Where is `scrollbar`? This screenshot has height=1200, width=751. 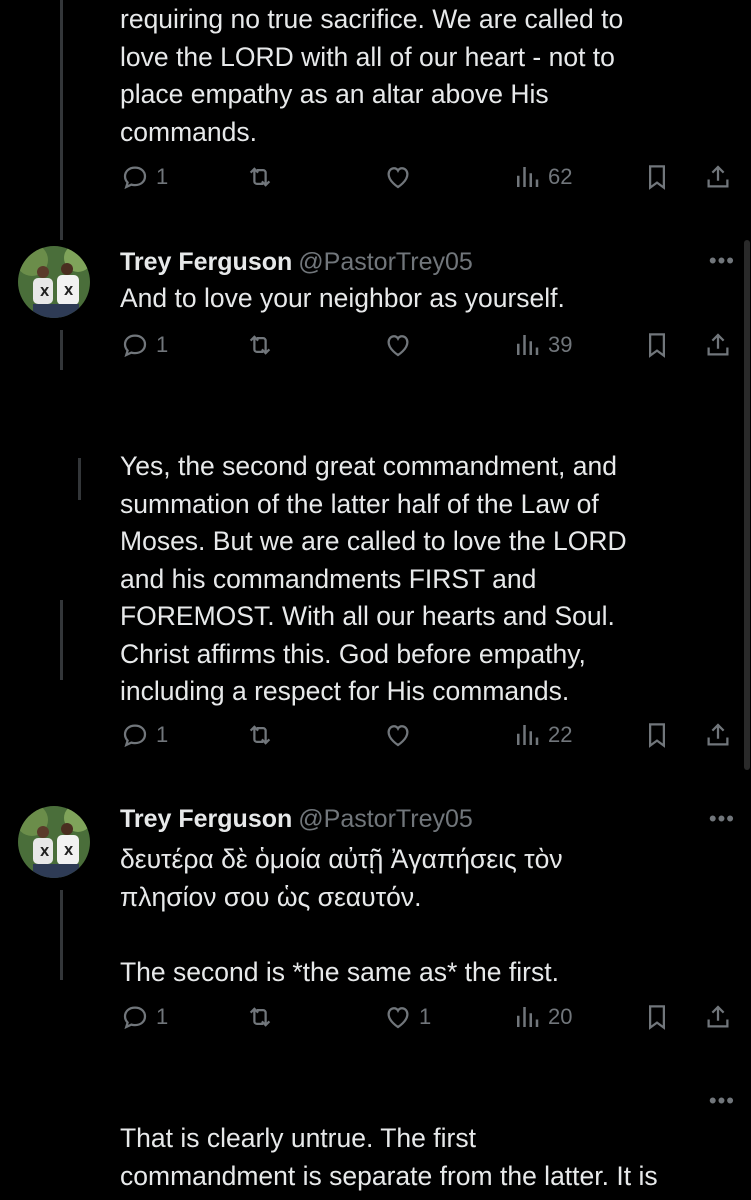
scrollbar is located at coordinates (747, 505).